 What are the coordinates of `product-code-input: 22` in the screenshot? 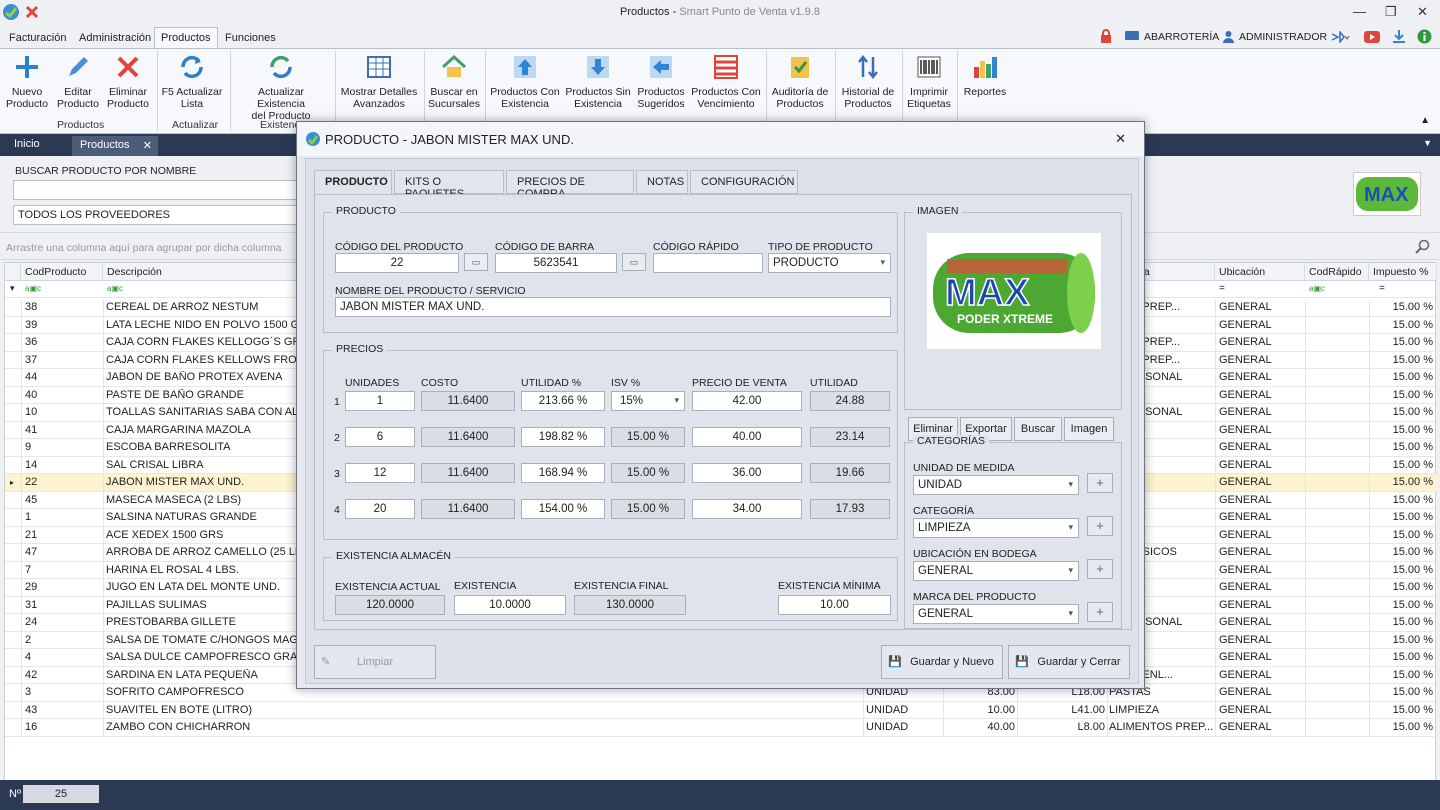 It's located at (397, 263).